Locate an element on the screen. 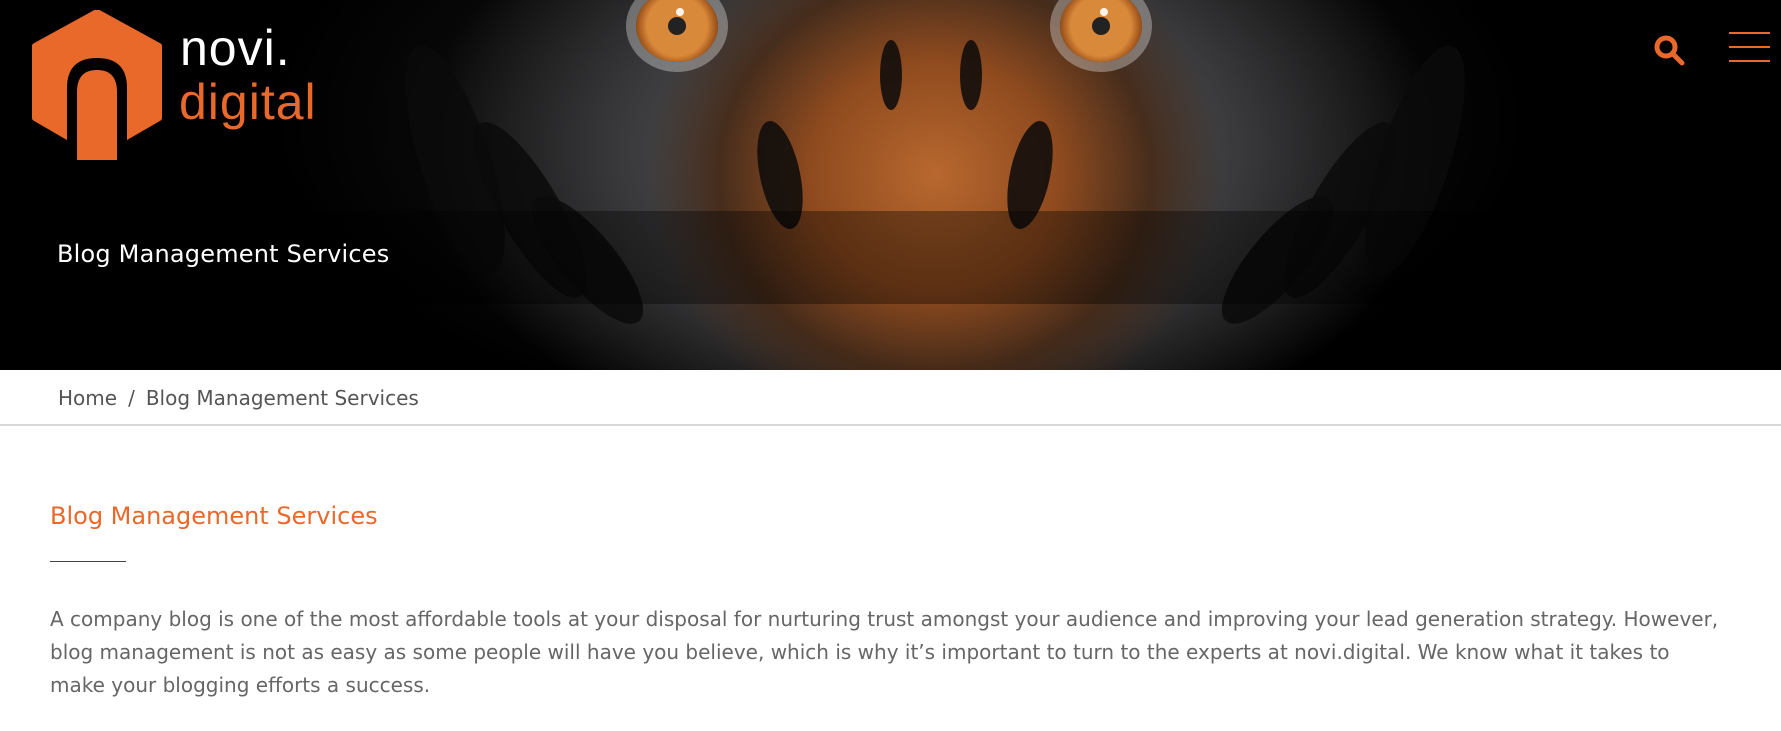  heading-underline-divider is located at coordinates (88, 561).